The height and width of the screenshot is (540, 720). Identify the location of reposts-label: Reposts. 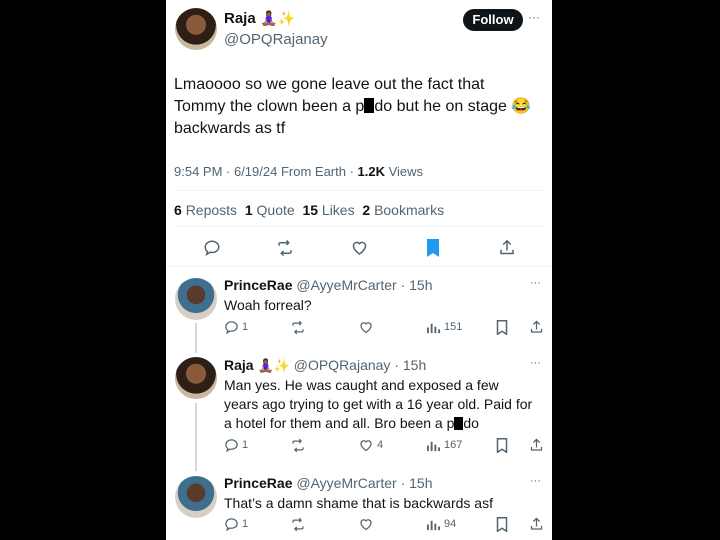
(211, 210).